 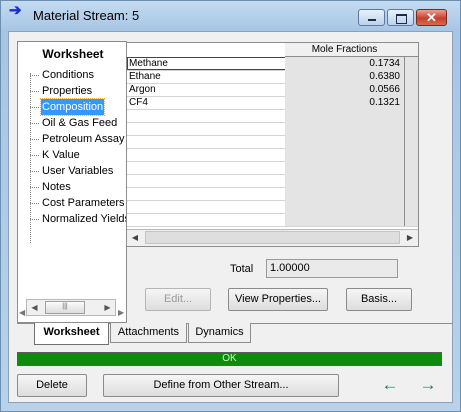 I want to click on arrow-right-icon: ➔, so click(x=15, y=10).